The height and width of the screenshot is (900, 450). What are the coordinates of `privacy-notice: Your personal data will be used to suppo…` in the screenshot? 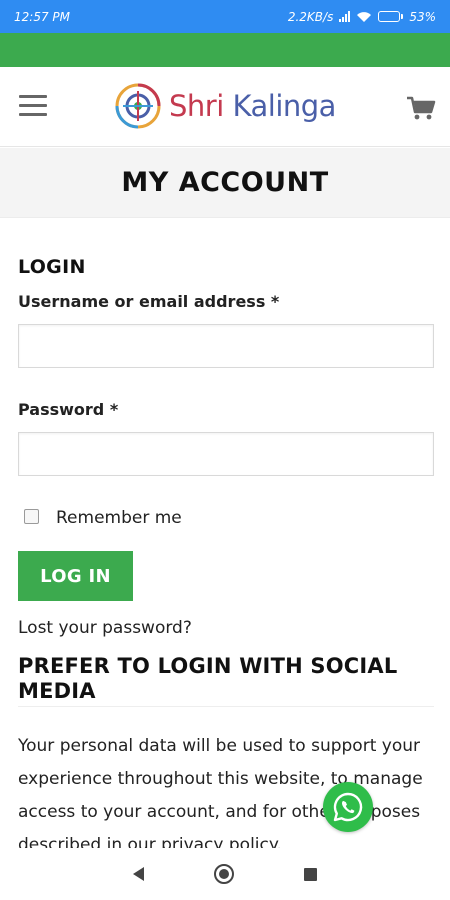 It's located at (220, 792).